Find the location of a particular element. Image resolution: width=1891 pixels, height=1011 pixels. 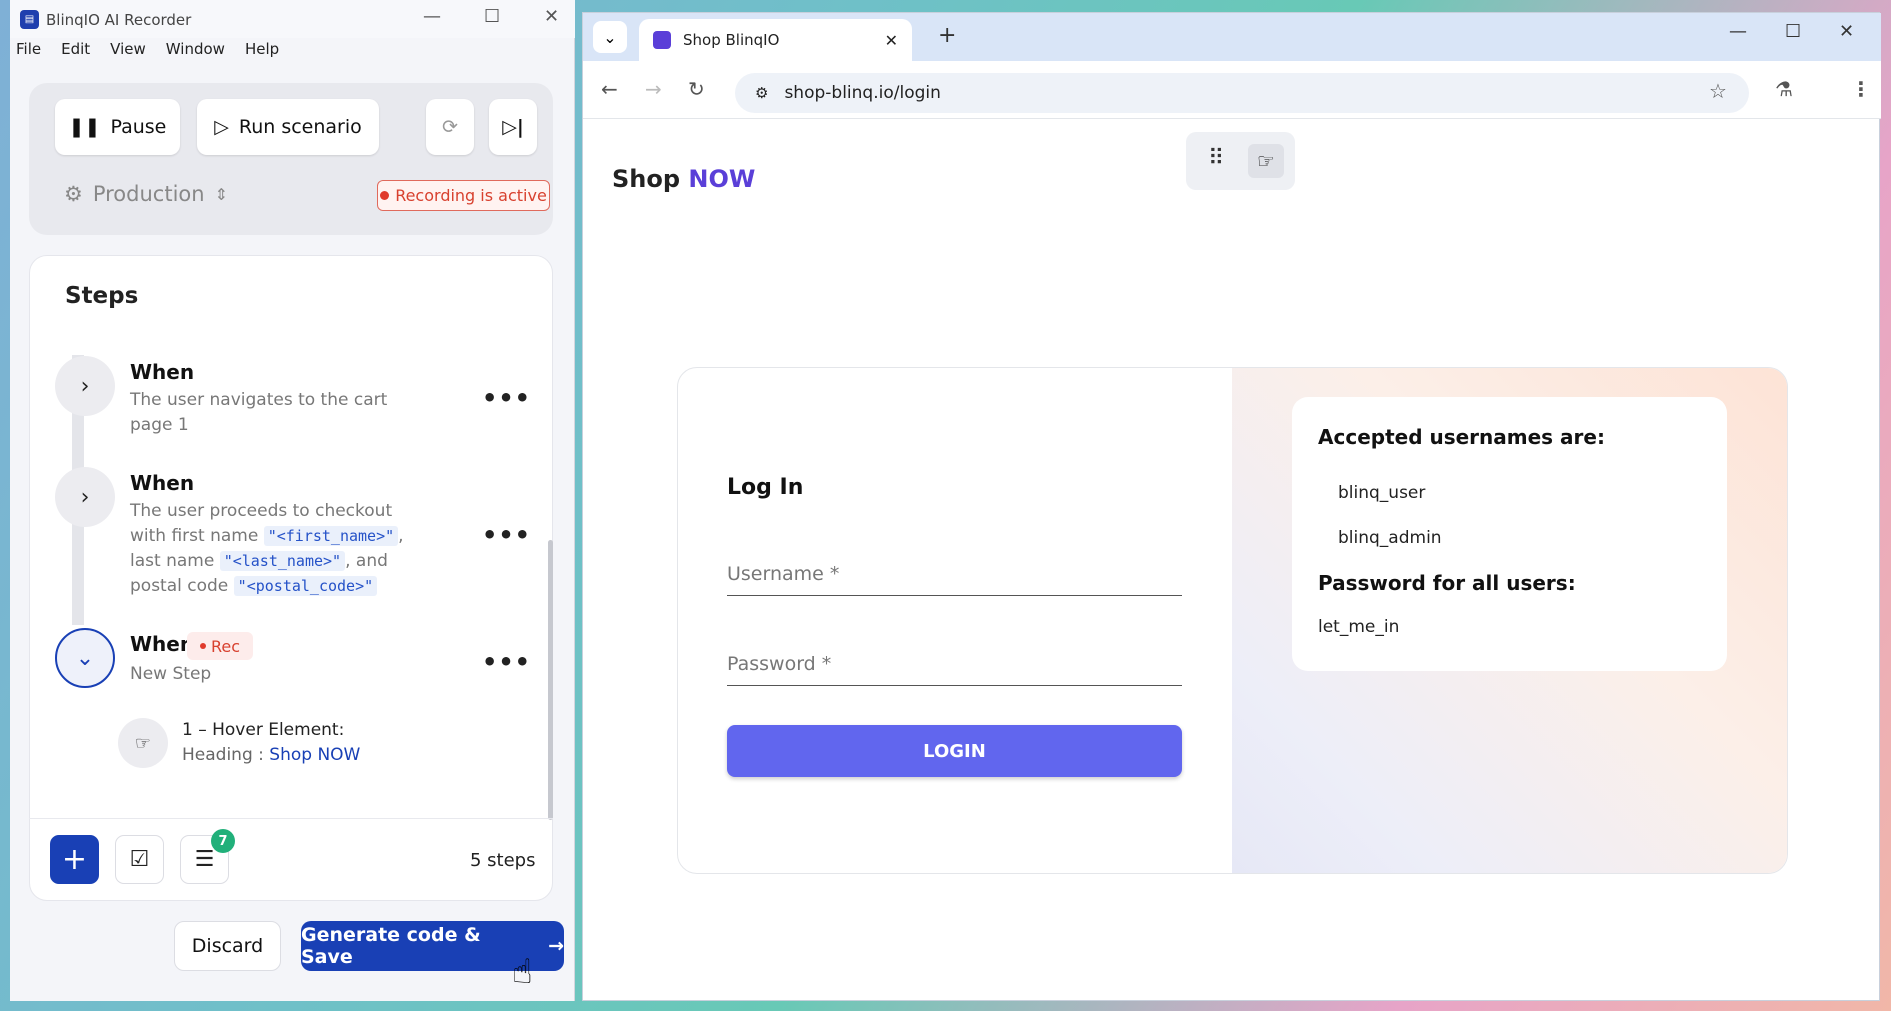

steps-scrollbar is located at coordinates (550, 680).